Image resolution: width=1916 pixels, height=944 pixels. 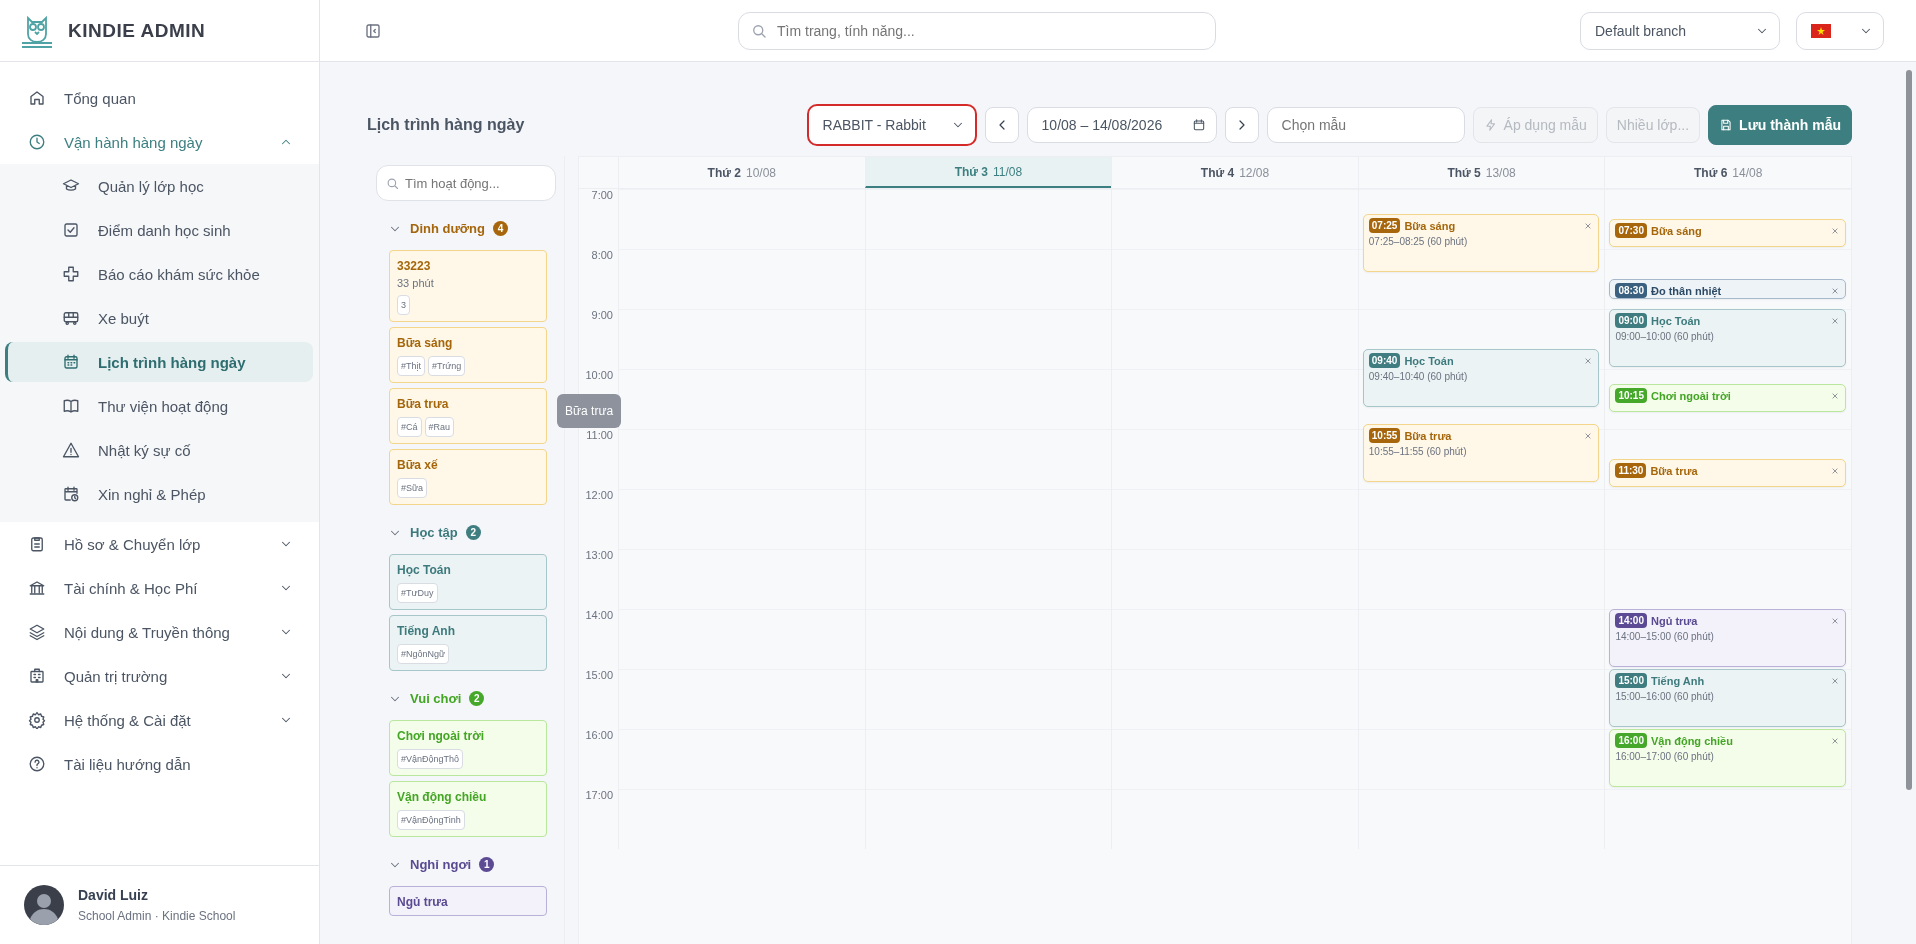 What do you see at coordinates (1365, 125) in the screenshot?
I see `template-select: Chọn mẫu` at bounding box center [1365, 125].